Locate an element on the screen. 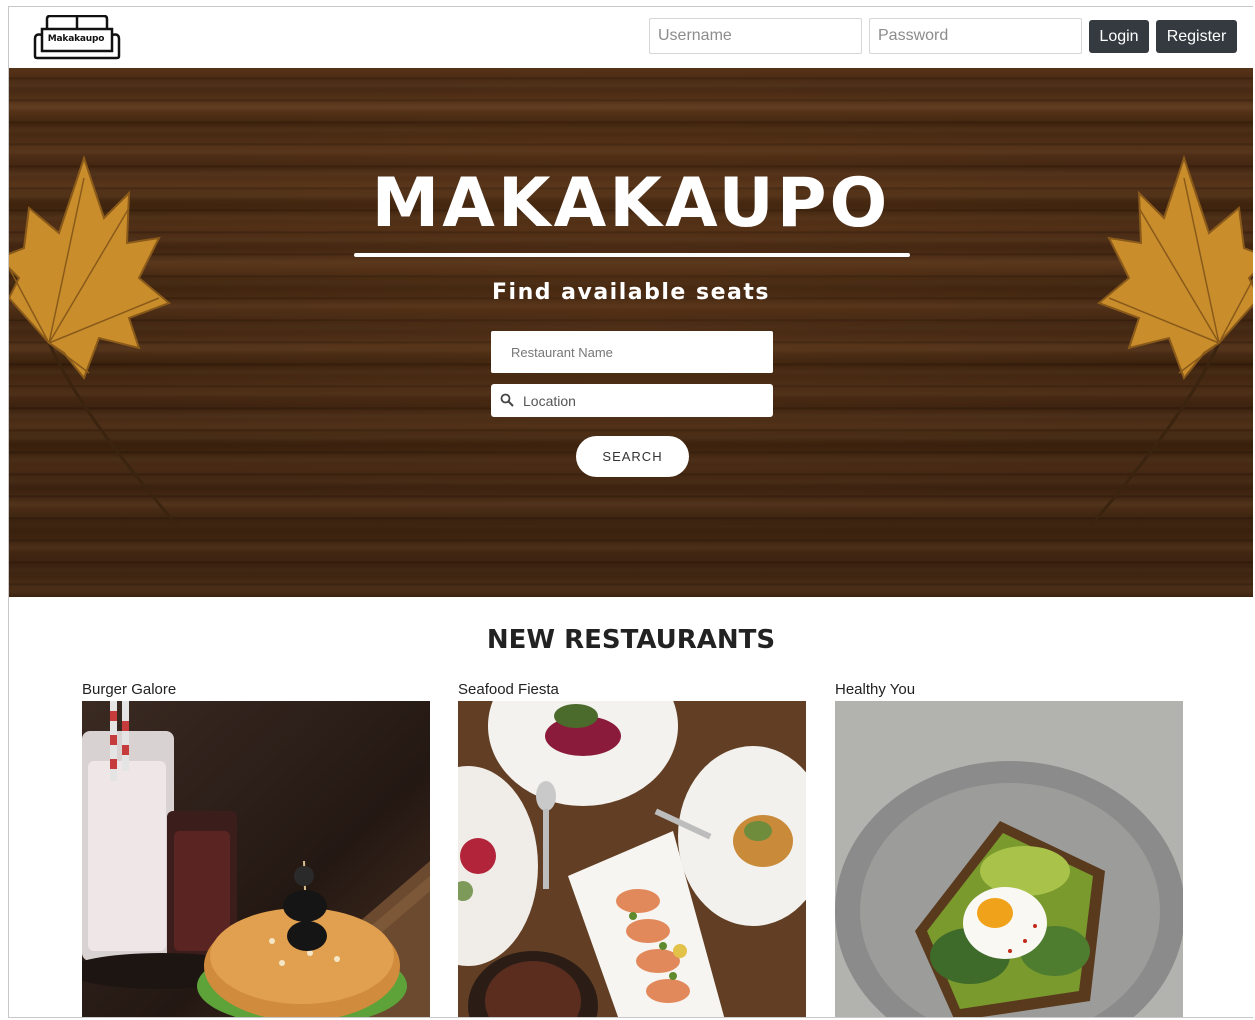  logo: Makakaupo is located at coordinates (77, 37).